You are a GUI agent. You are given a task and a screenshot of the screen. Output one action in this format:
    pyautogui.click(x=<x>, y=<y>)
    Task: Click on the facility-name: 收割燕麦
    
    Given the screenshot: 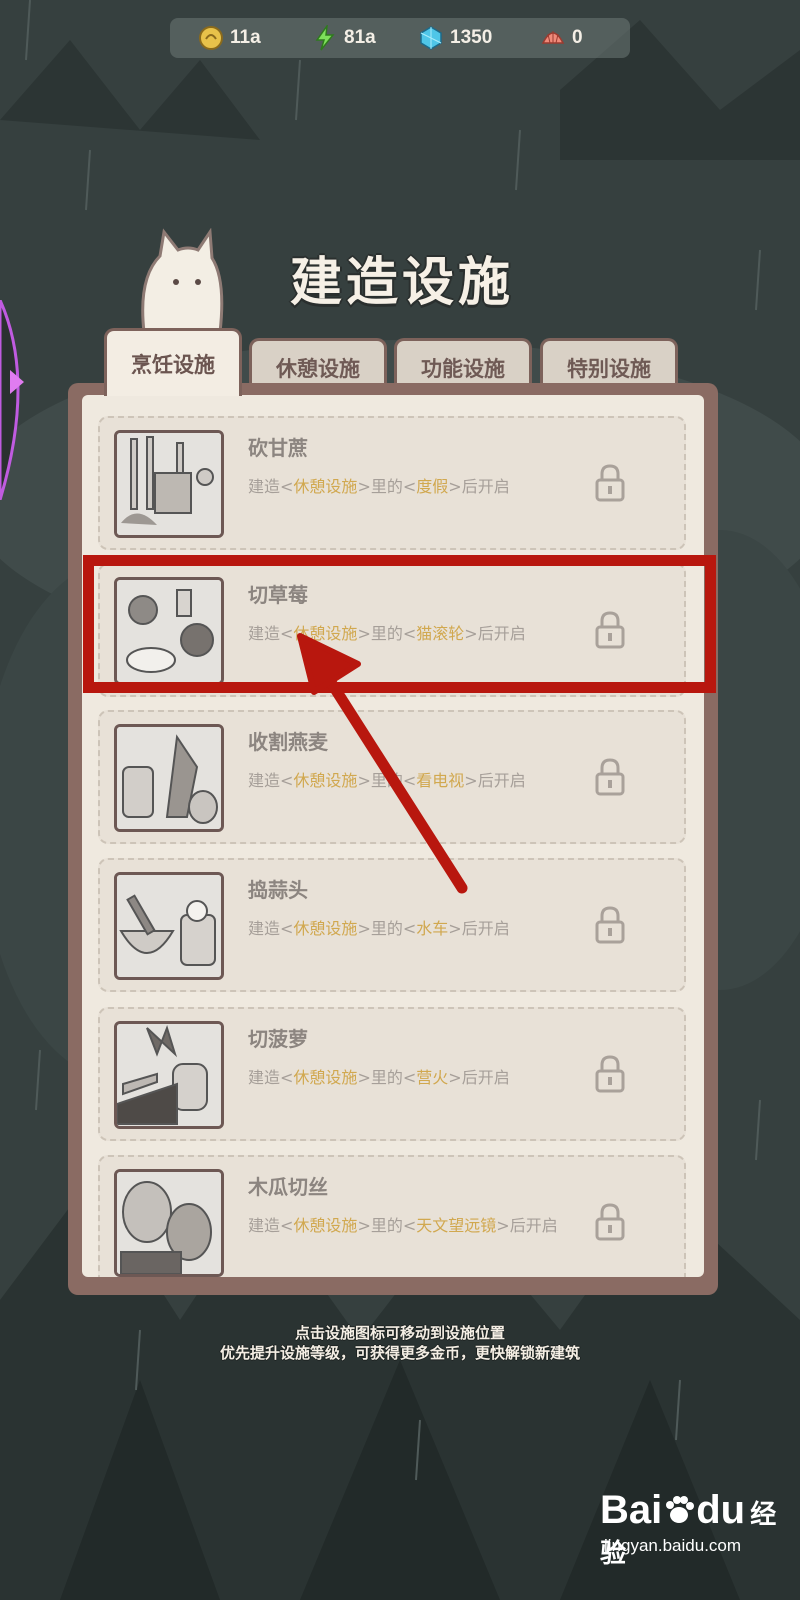 What is the action you would take?
    pyautogui.click(x=288, y=742)
    